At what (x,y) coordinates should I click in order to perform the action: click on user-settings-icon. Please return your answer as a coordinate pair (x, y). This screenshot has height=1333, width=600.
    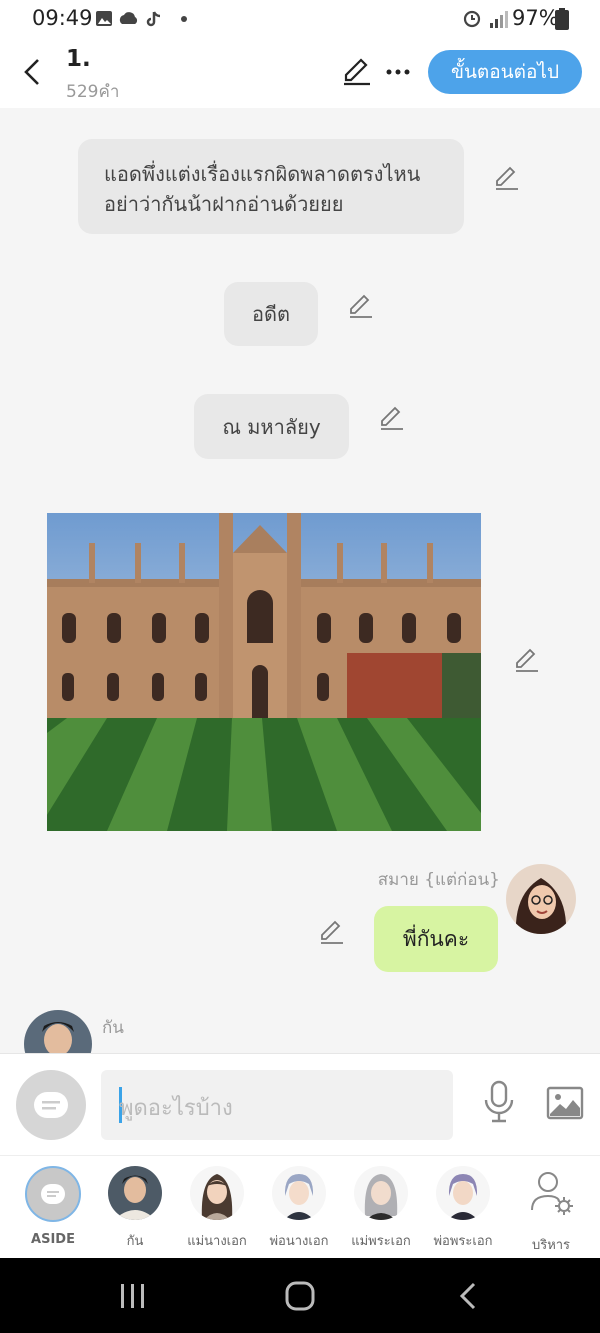
    Looking at the image, I should click on (552, 1193).